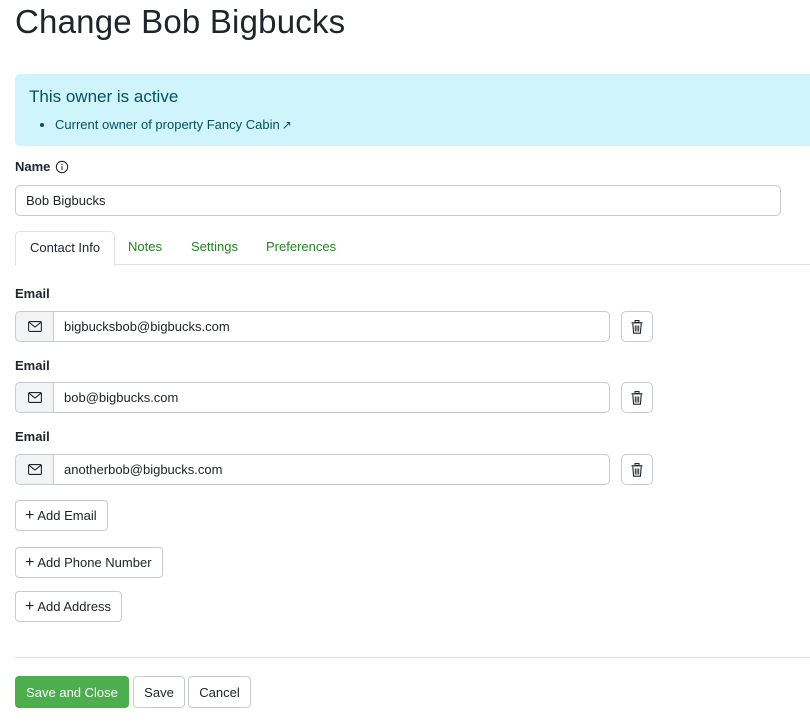 Image resolution: width=810 pixels, height=724 pixels. I want to click on tab-preferences: Preferences, so click(301, 248).